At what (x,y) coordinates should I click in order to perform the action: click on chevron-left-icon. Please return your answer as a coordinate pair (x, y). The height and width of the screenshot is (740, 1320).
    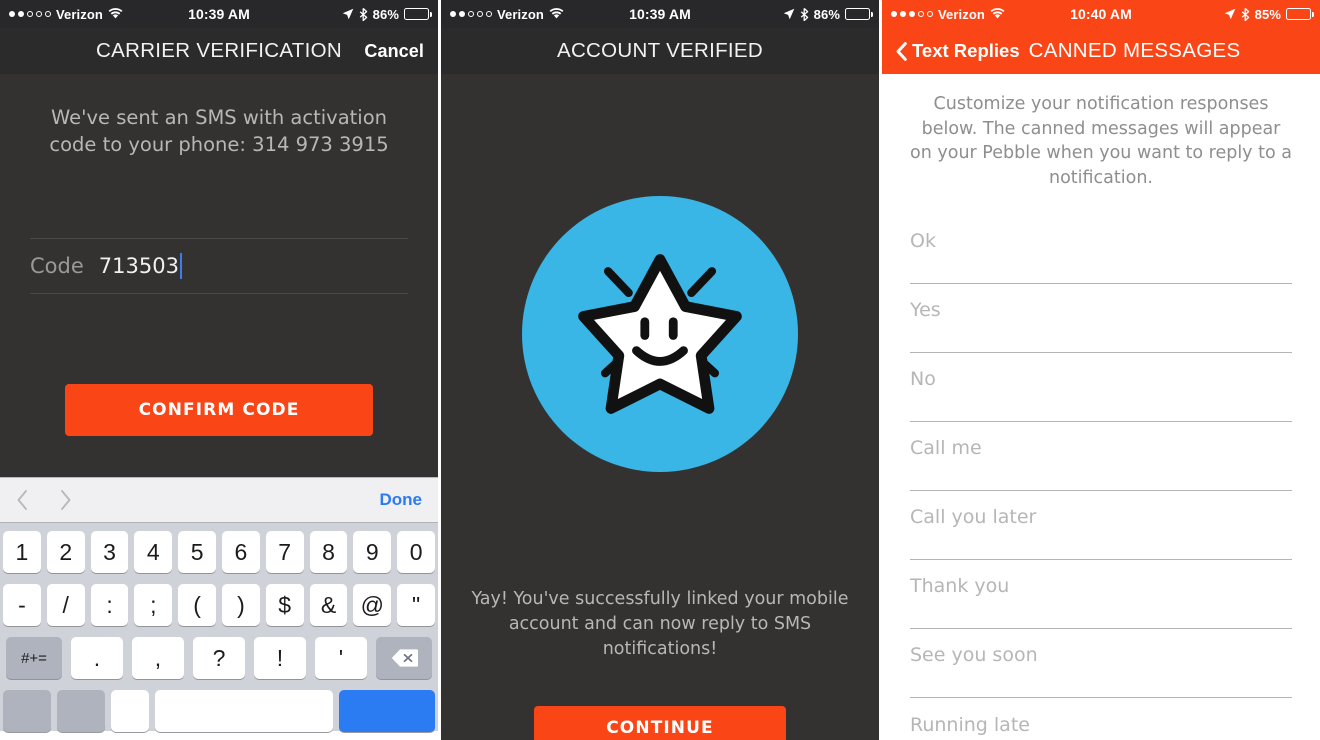
    Looking at the image, I should click on (22, 500).